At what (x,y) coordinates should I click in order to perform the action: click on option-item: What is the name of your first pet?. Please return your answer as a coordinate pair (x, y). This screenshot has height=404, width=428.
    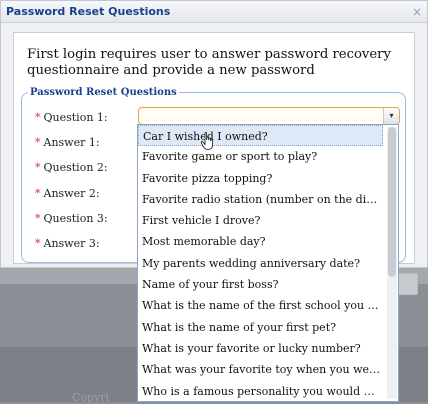
    Looking at the image, I should click on (260, 327).